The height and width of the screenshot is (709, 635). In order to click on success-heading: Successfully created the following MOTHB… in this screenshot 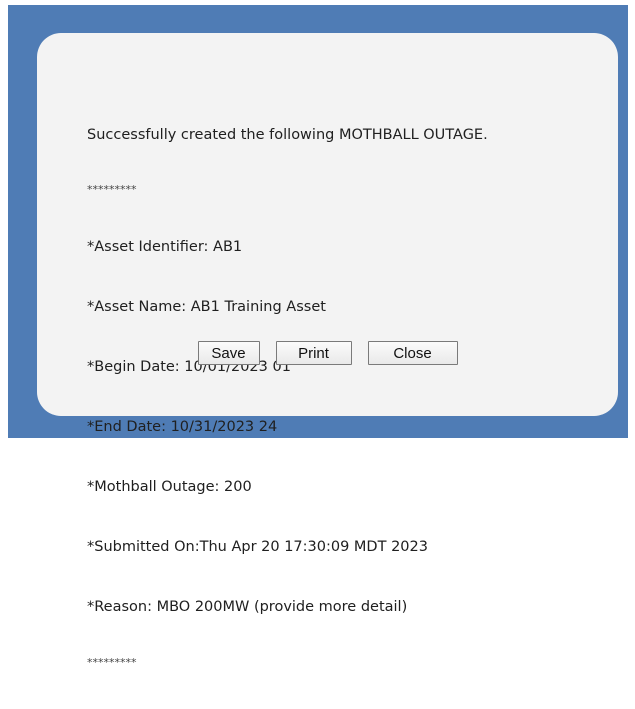, I will do `click(287, 135)`.